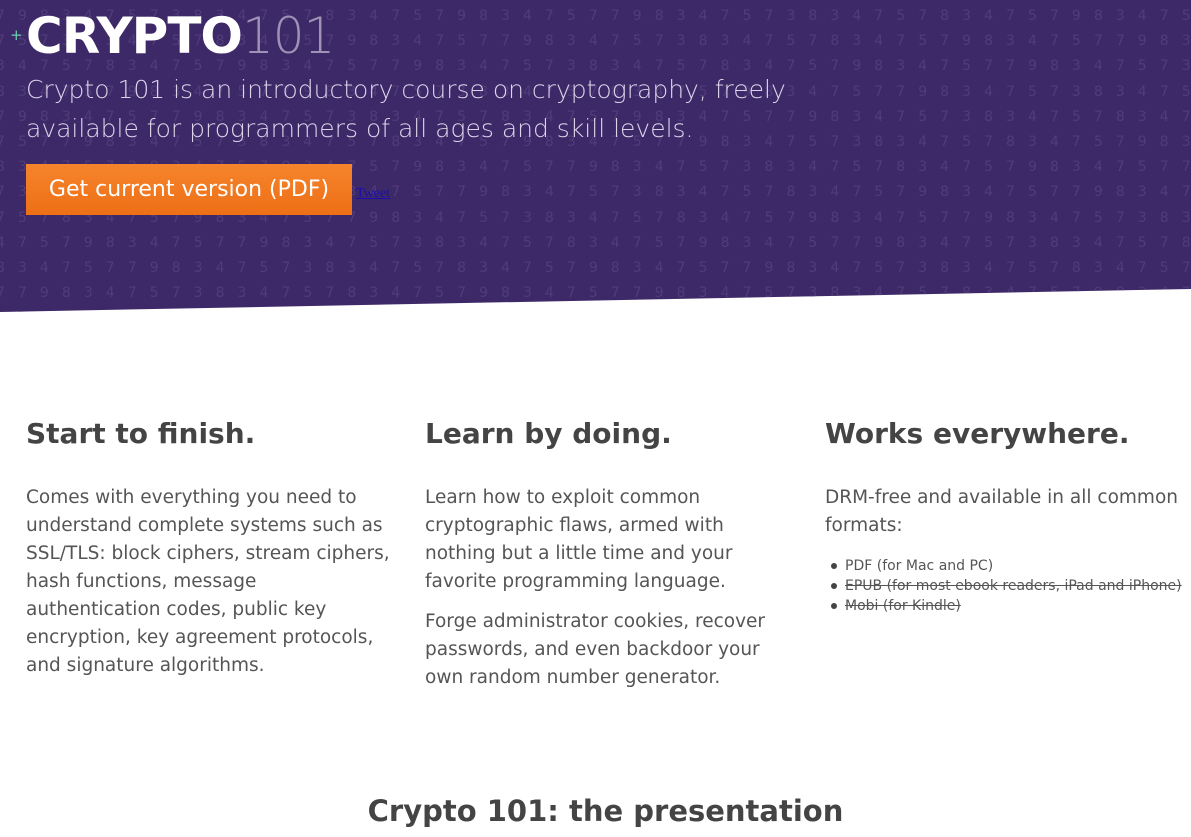 This screenshot has height=837, width=1191. Describe the element at coordinates (141, 433) in the screenshot. I see `feature-title: Start to finish.` at that location.